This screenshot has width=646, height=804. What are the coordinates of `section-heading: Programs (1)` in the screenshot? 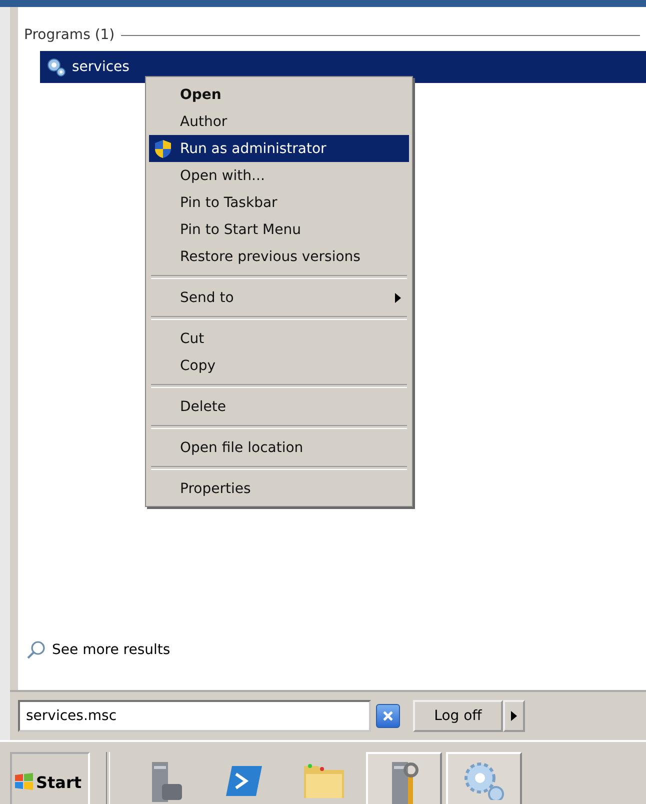 It's located at (69, 35).